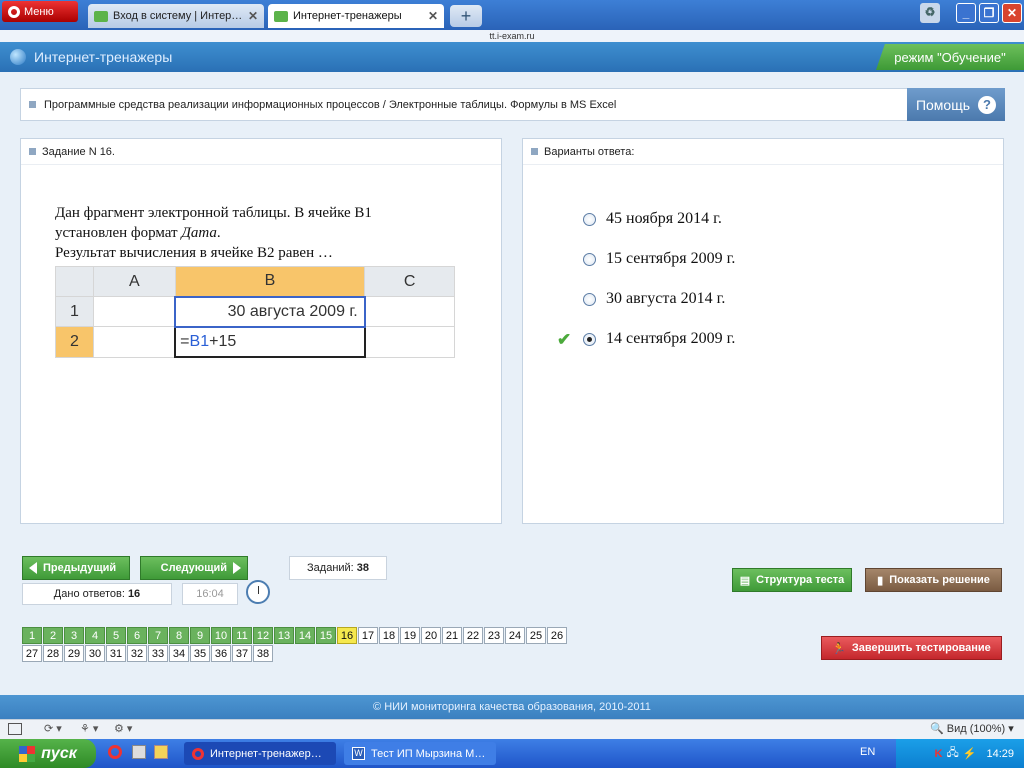 This screenshot has width=1024, height=768. I want to click on new-tab-button: +, so click(466, 16).